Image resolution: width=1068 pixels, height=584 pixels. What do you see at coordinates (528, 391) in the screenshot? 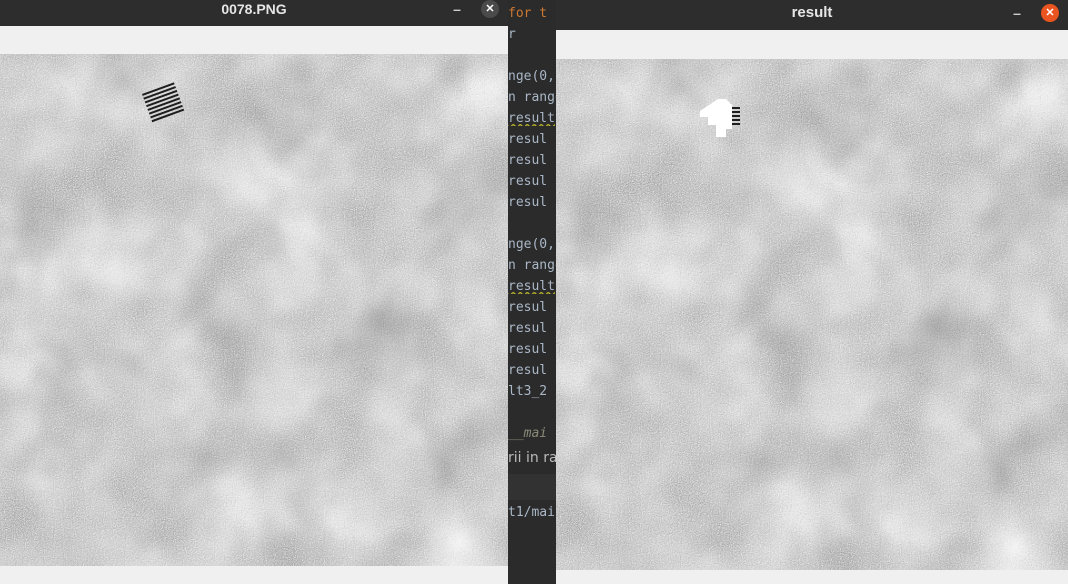
I see `code-line: lt3_2` at bounding box center [528, 391].